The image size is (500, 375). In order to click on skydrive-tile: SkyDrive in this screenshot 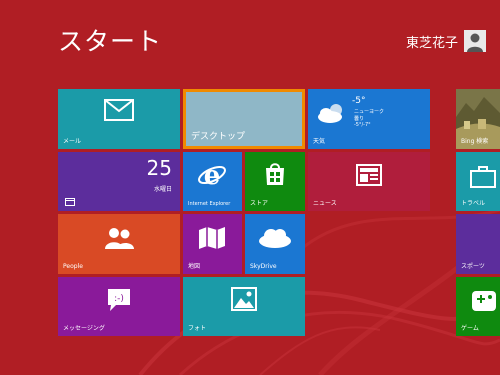, I will do `click(275, 244)`.